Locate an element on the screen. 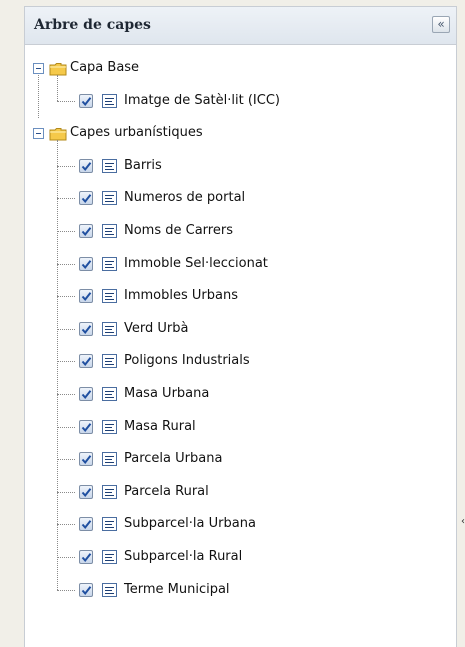 This screenshot has height=647, width=465. tree-layer-row: Numeros de portal is located at coordinates (240, 199).